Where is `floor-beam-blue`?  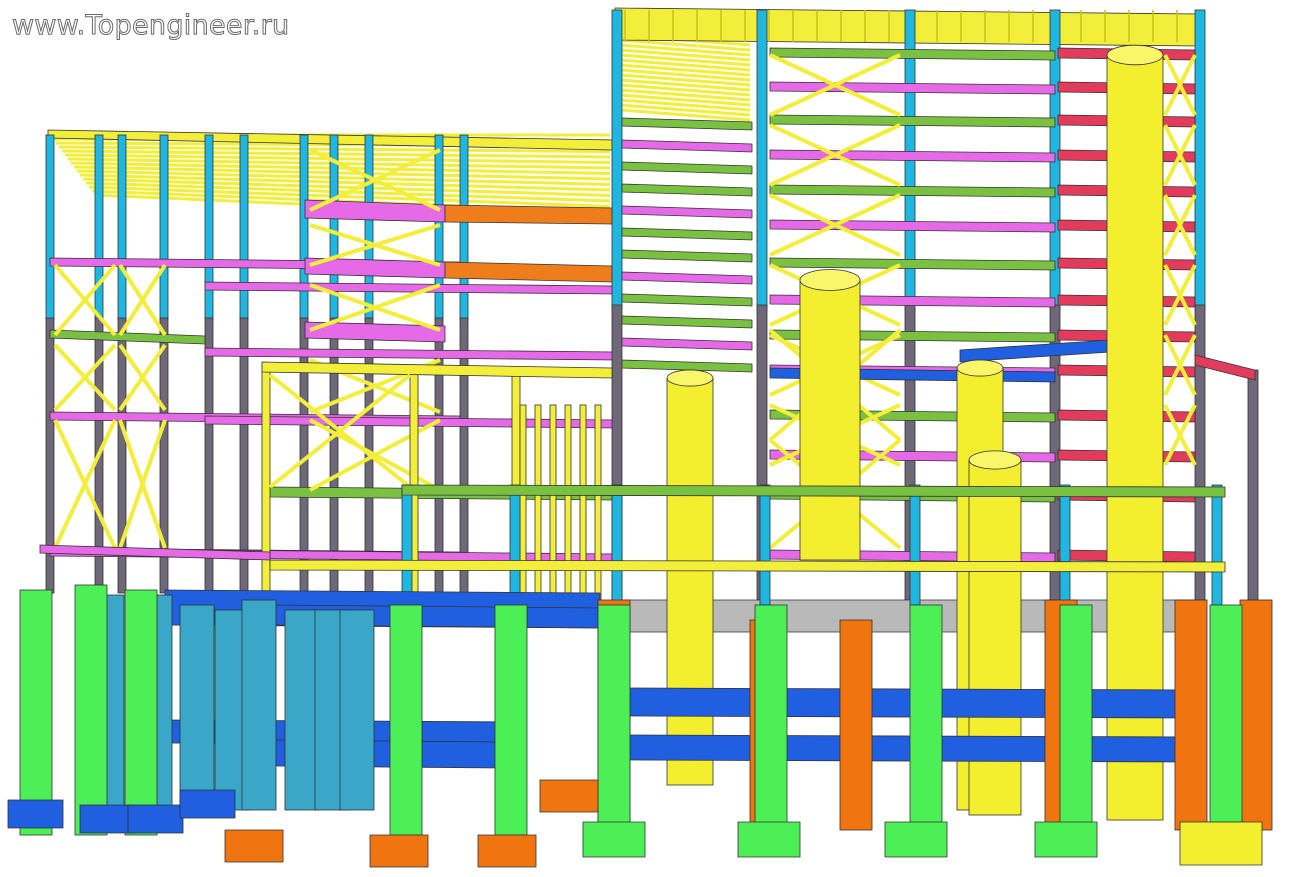 floor-beam-blue is located at coordinates (1035, 351).